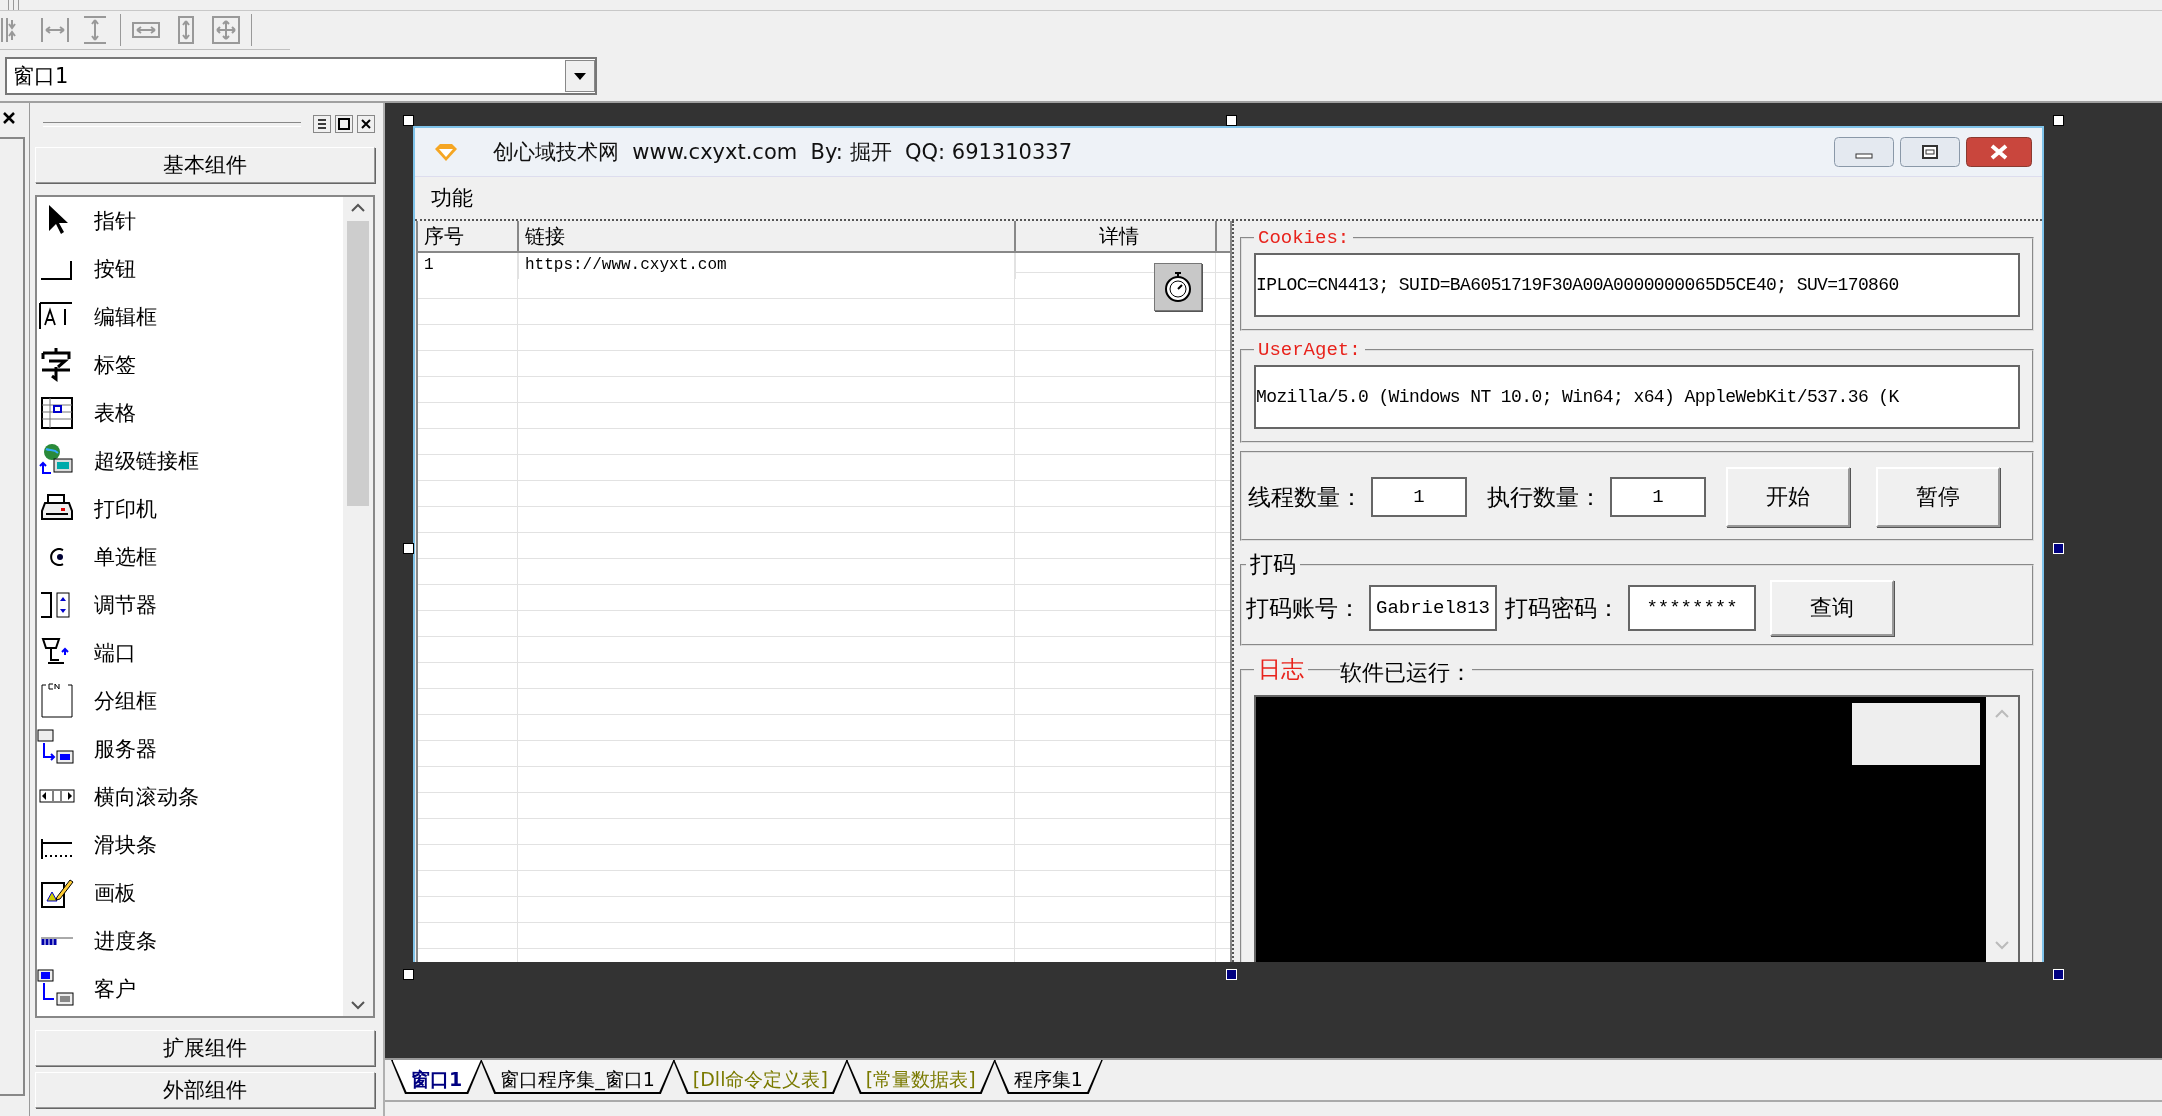 This screenshot has width=2162, height=1116. I want to click on component-item: 横向滚动条, so click(190, 797).